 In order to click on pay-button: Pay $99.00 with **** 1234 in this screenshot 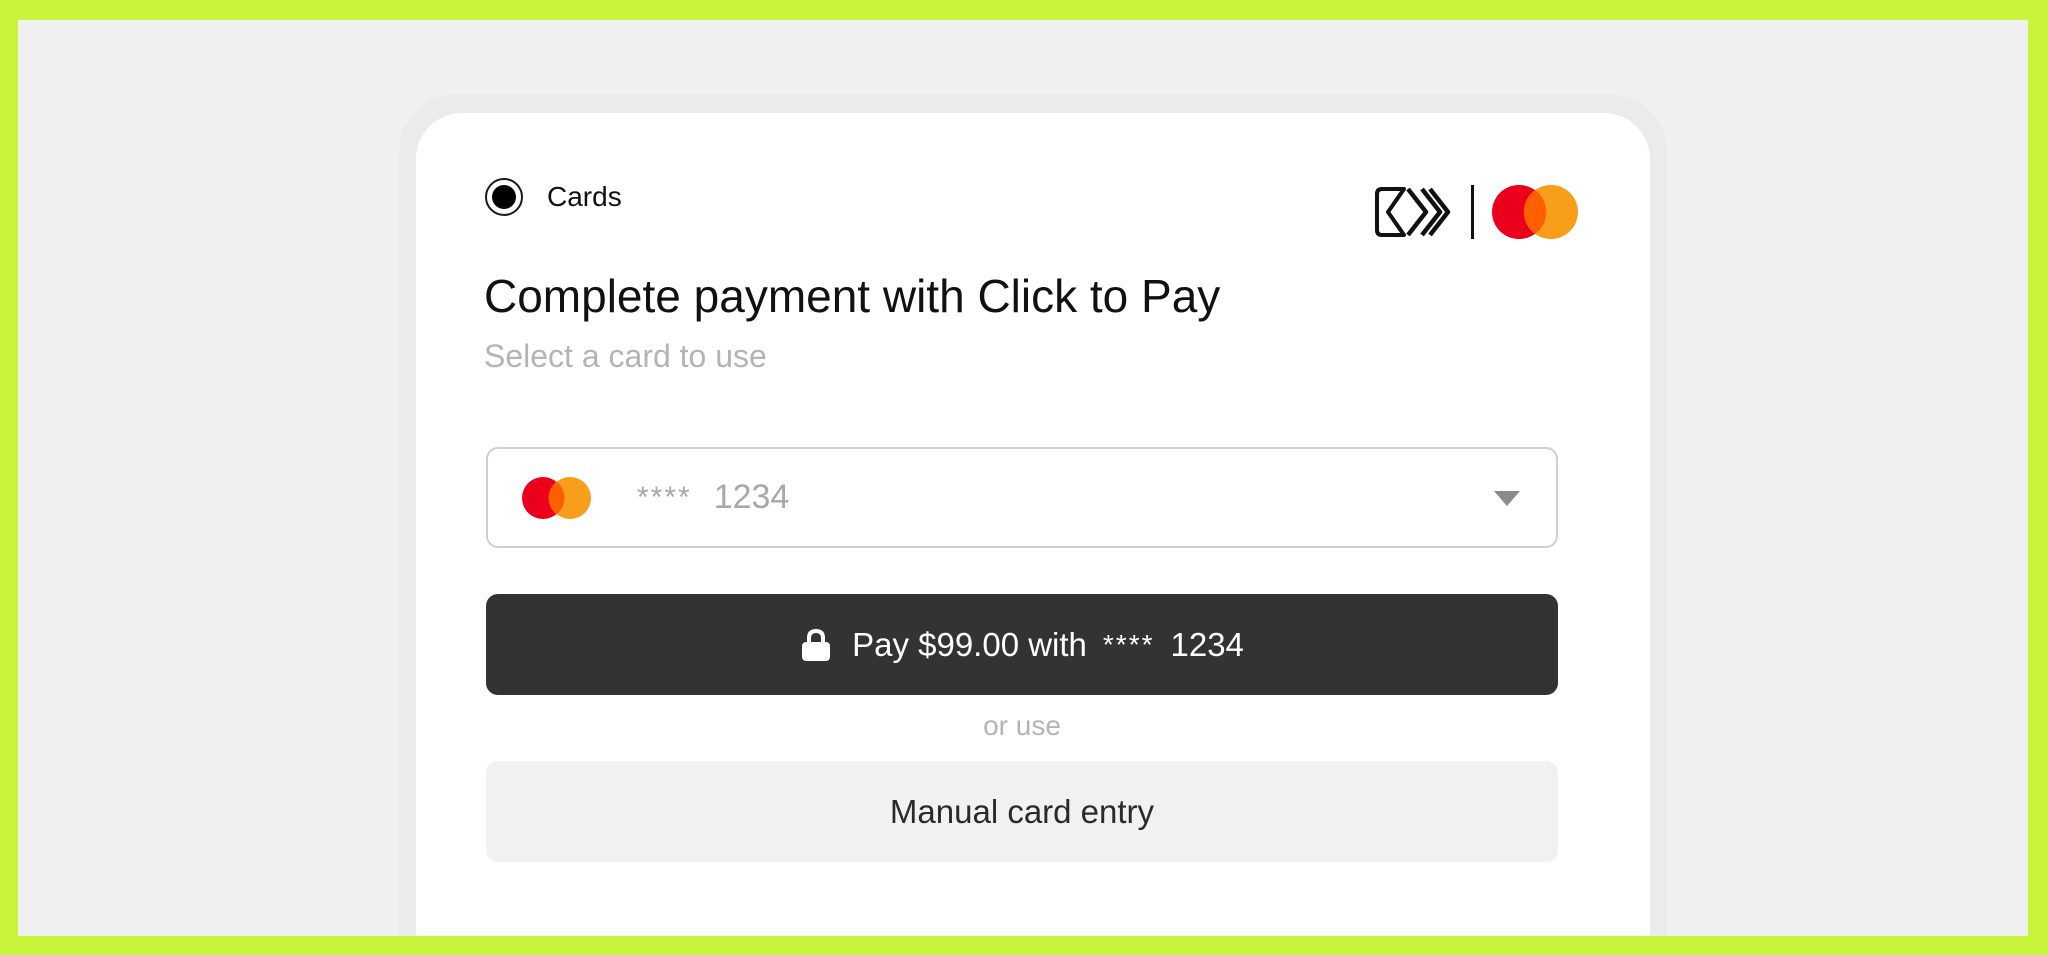, I will do `click(1022, 644)`.